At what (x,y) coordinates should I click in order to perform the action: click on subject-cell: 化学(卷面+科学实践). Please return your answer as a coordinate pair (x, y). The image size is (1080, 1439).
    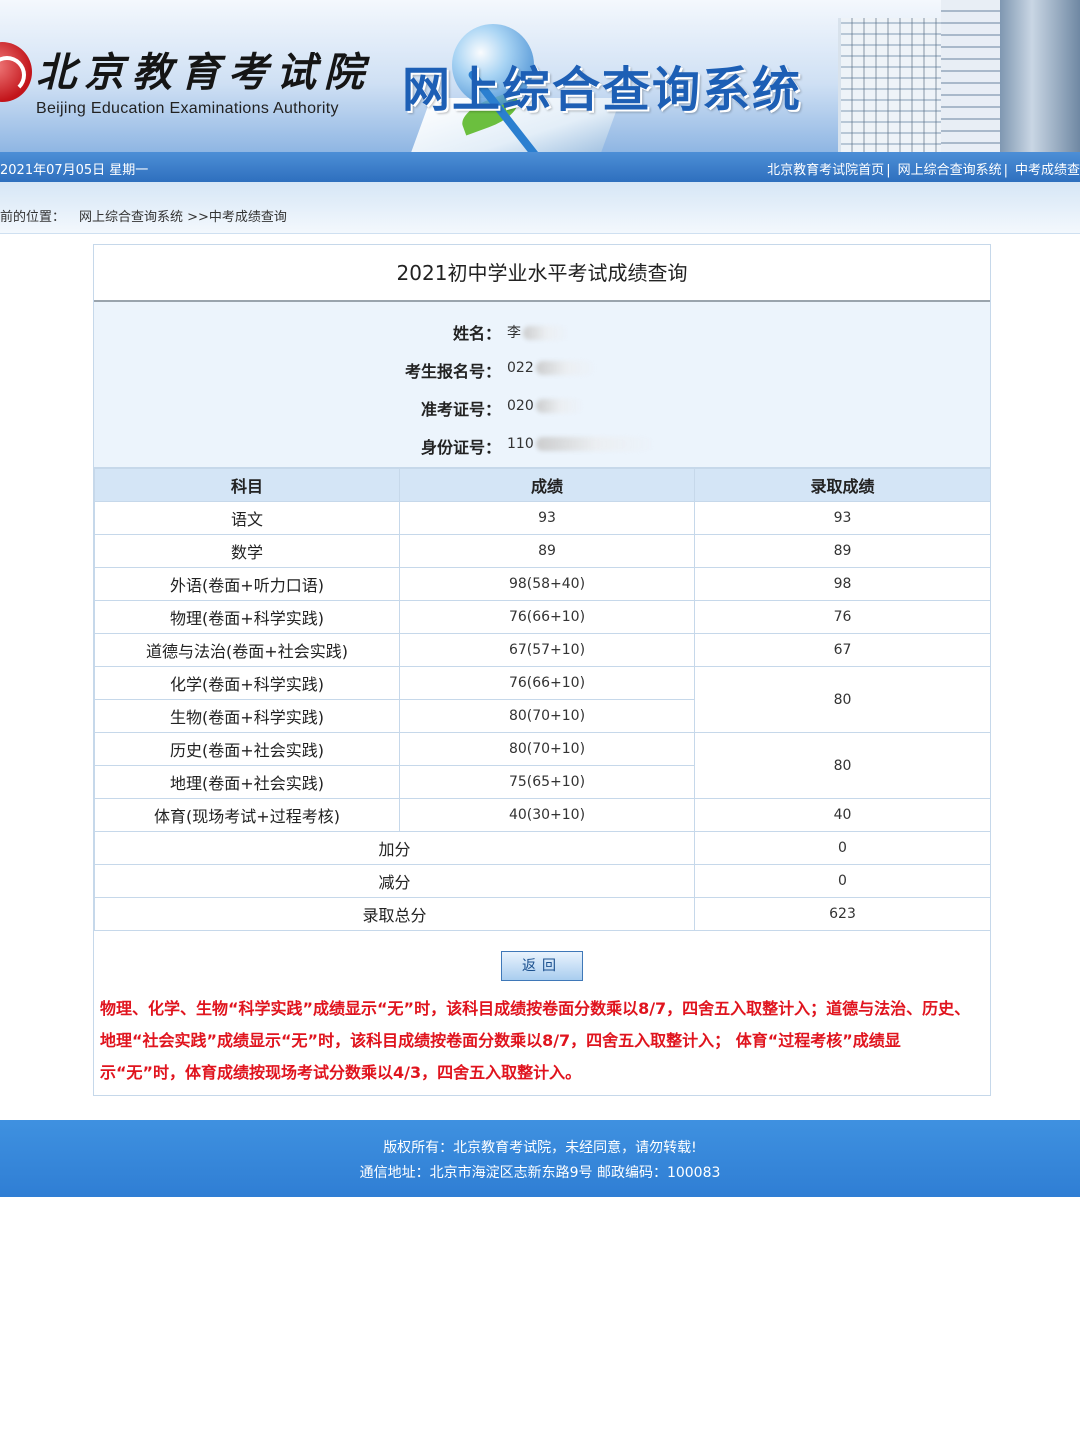
    Looking at the image, I should click on (247, 683).